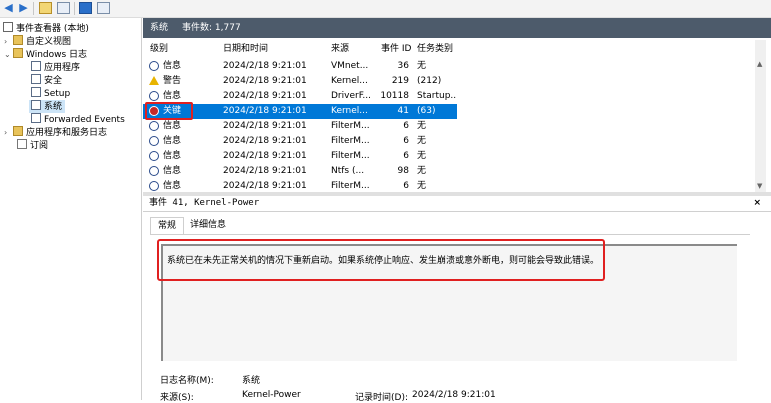 The image size is (771, 403). What do you see at coordinates (457, 28) in the screenshot?
I see `log-header: 系统 事件数: 1,777` at bounding box center [457, 28].